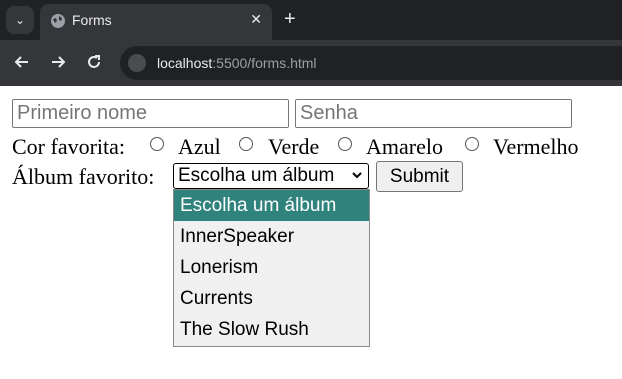 The width and height of the screenshot is (622, 379). I want to click on chevron-down-icon, so click(357, 175).